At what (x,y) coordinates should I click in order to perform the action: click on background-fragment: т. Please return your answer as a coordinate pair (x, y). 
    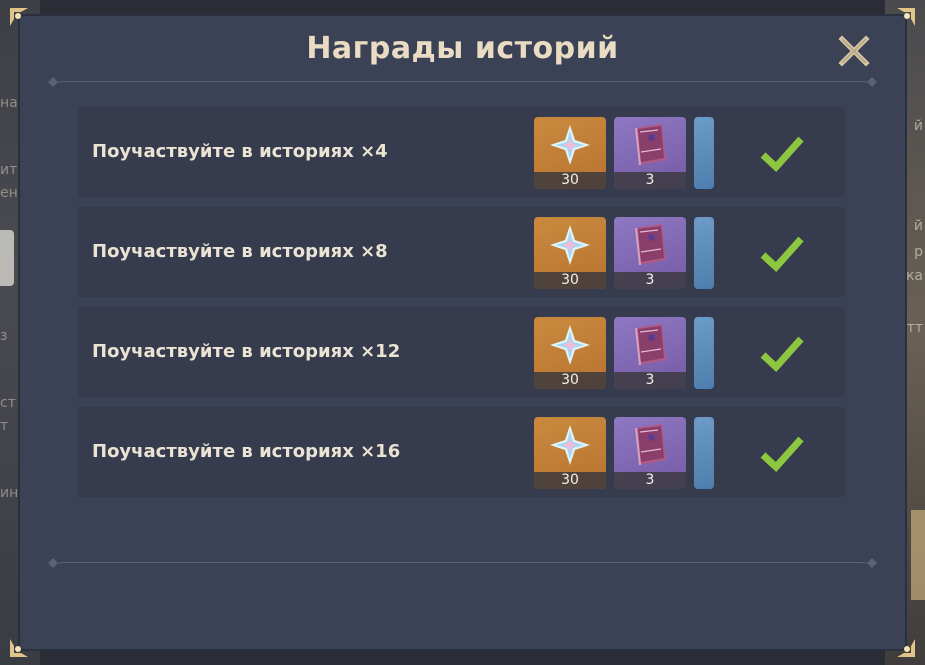
    Looking at the image, I should click on (4, 426).